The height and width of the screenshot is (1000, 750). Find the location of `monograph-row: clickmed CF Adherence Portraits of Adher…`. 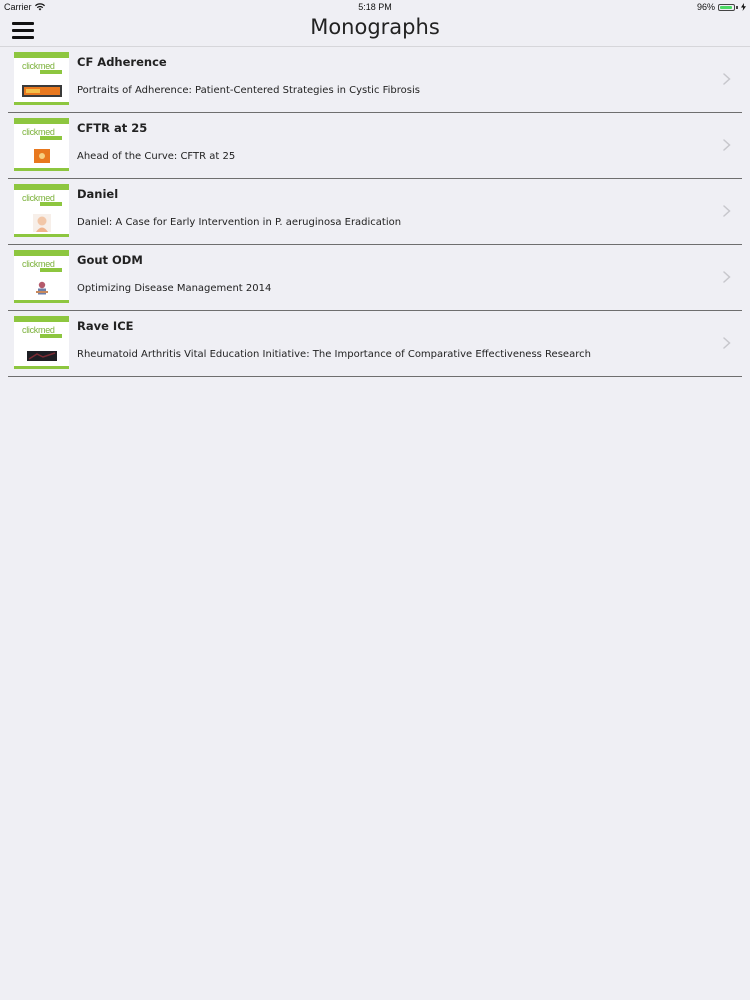

monograph-row: clickmed CF Adherence Portraits of Adher… is located at coordinates (375, 80).